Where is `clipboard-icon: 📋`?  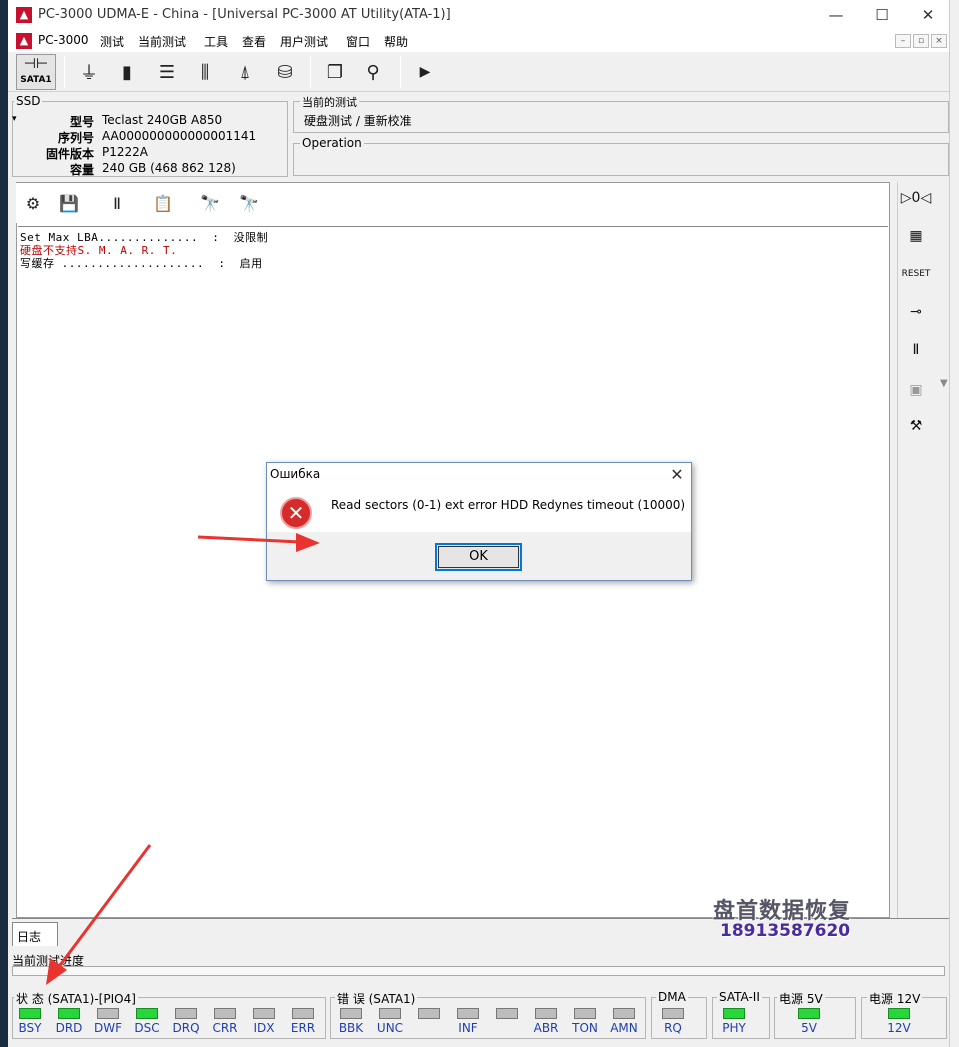 clipboard-icon: 📋 is located at coordinates (163, 203).